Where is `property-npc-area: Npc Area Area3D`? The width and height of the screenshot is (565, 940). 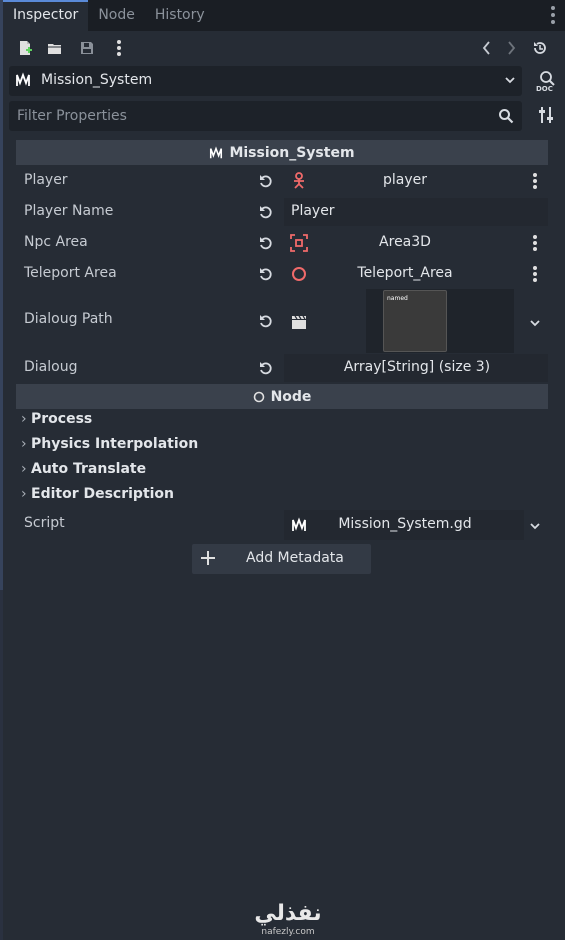
property-npc-area: Npc Area Area3D is located at coordinates (282, 243).